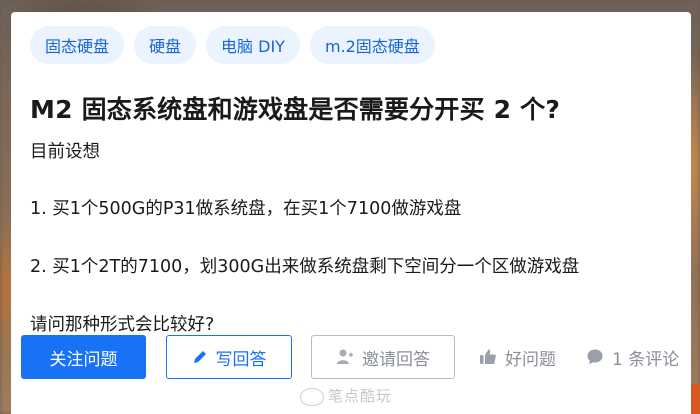 Image resolution: width=700 pixels, height=414 pixels. Describe the element at coordinates (122, 325) in the screenshot. I see `question-body-line: 请问那种形式会比较好?` at that location.